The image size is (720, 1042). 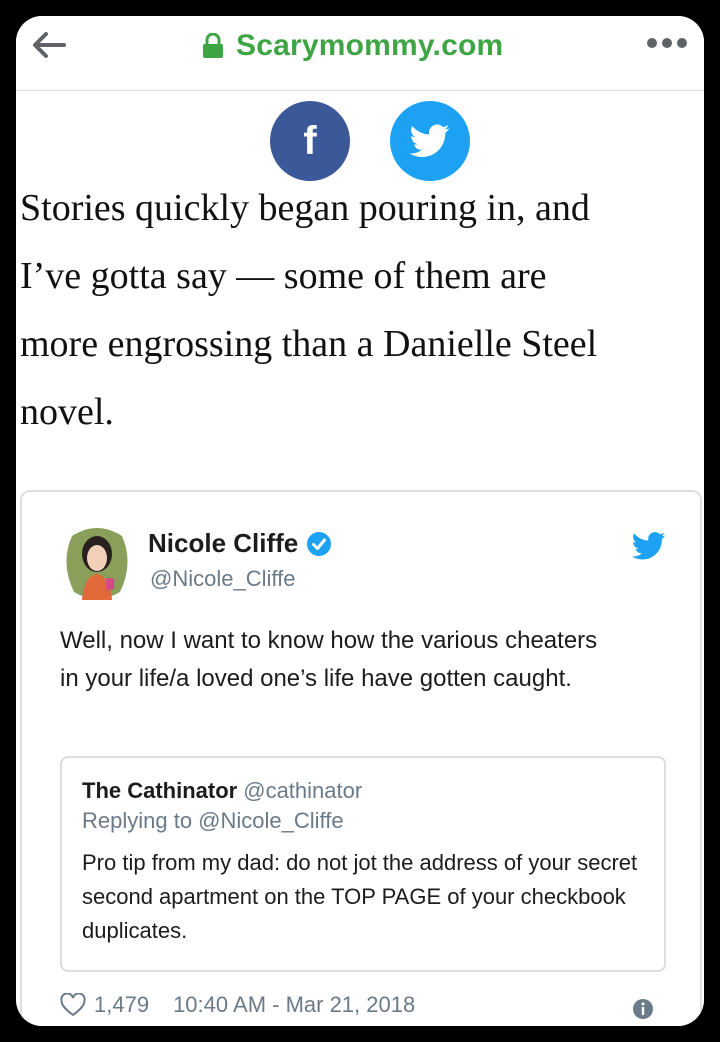 I want to click on verified-badge-icon, so click(x=319, y=543).